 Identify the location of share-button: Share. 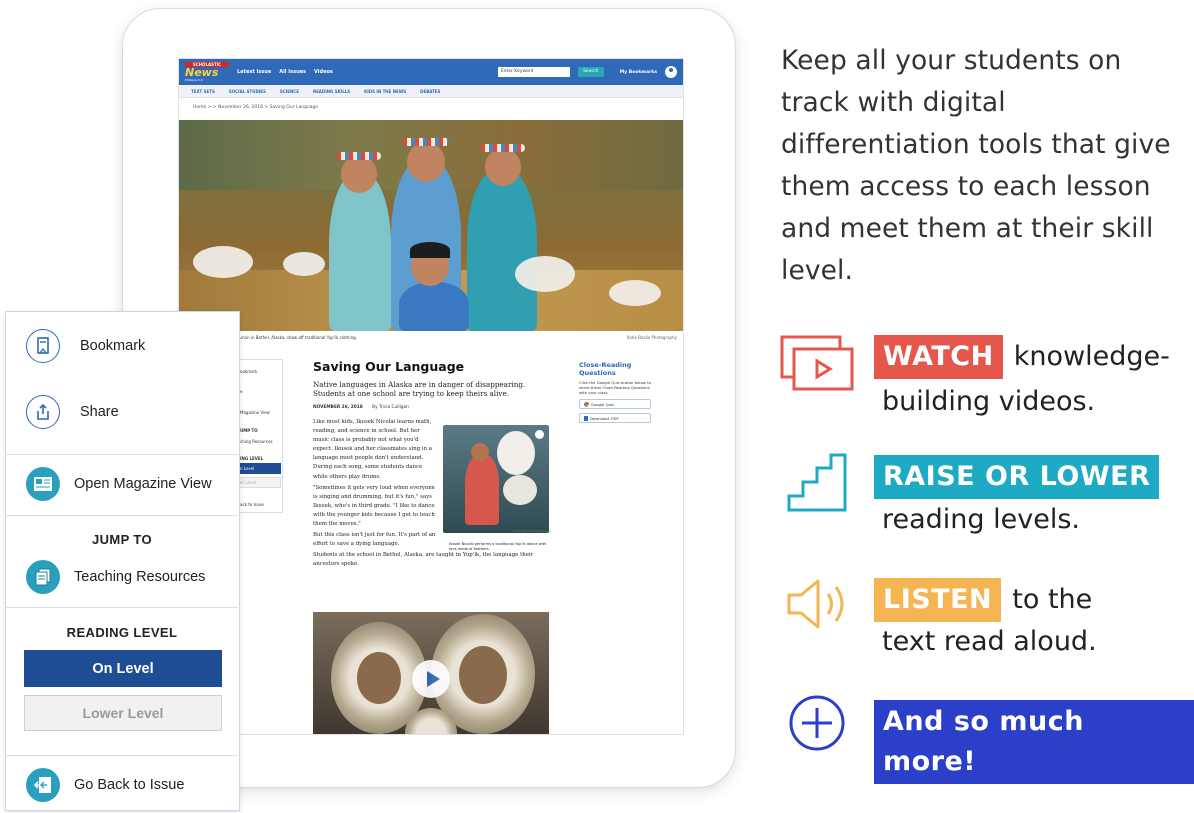
(142, 412).